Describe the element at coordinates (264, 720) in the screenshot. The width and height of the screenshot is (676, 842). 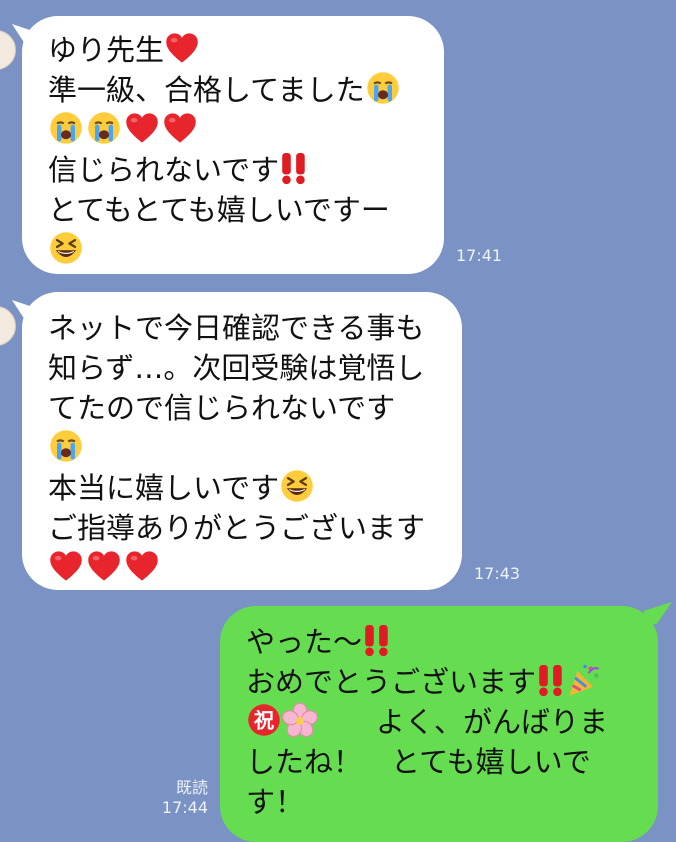
I see `congratulations-iwai-icon` at that location.